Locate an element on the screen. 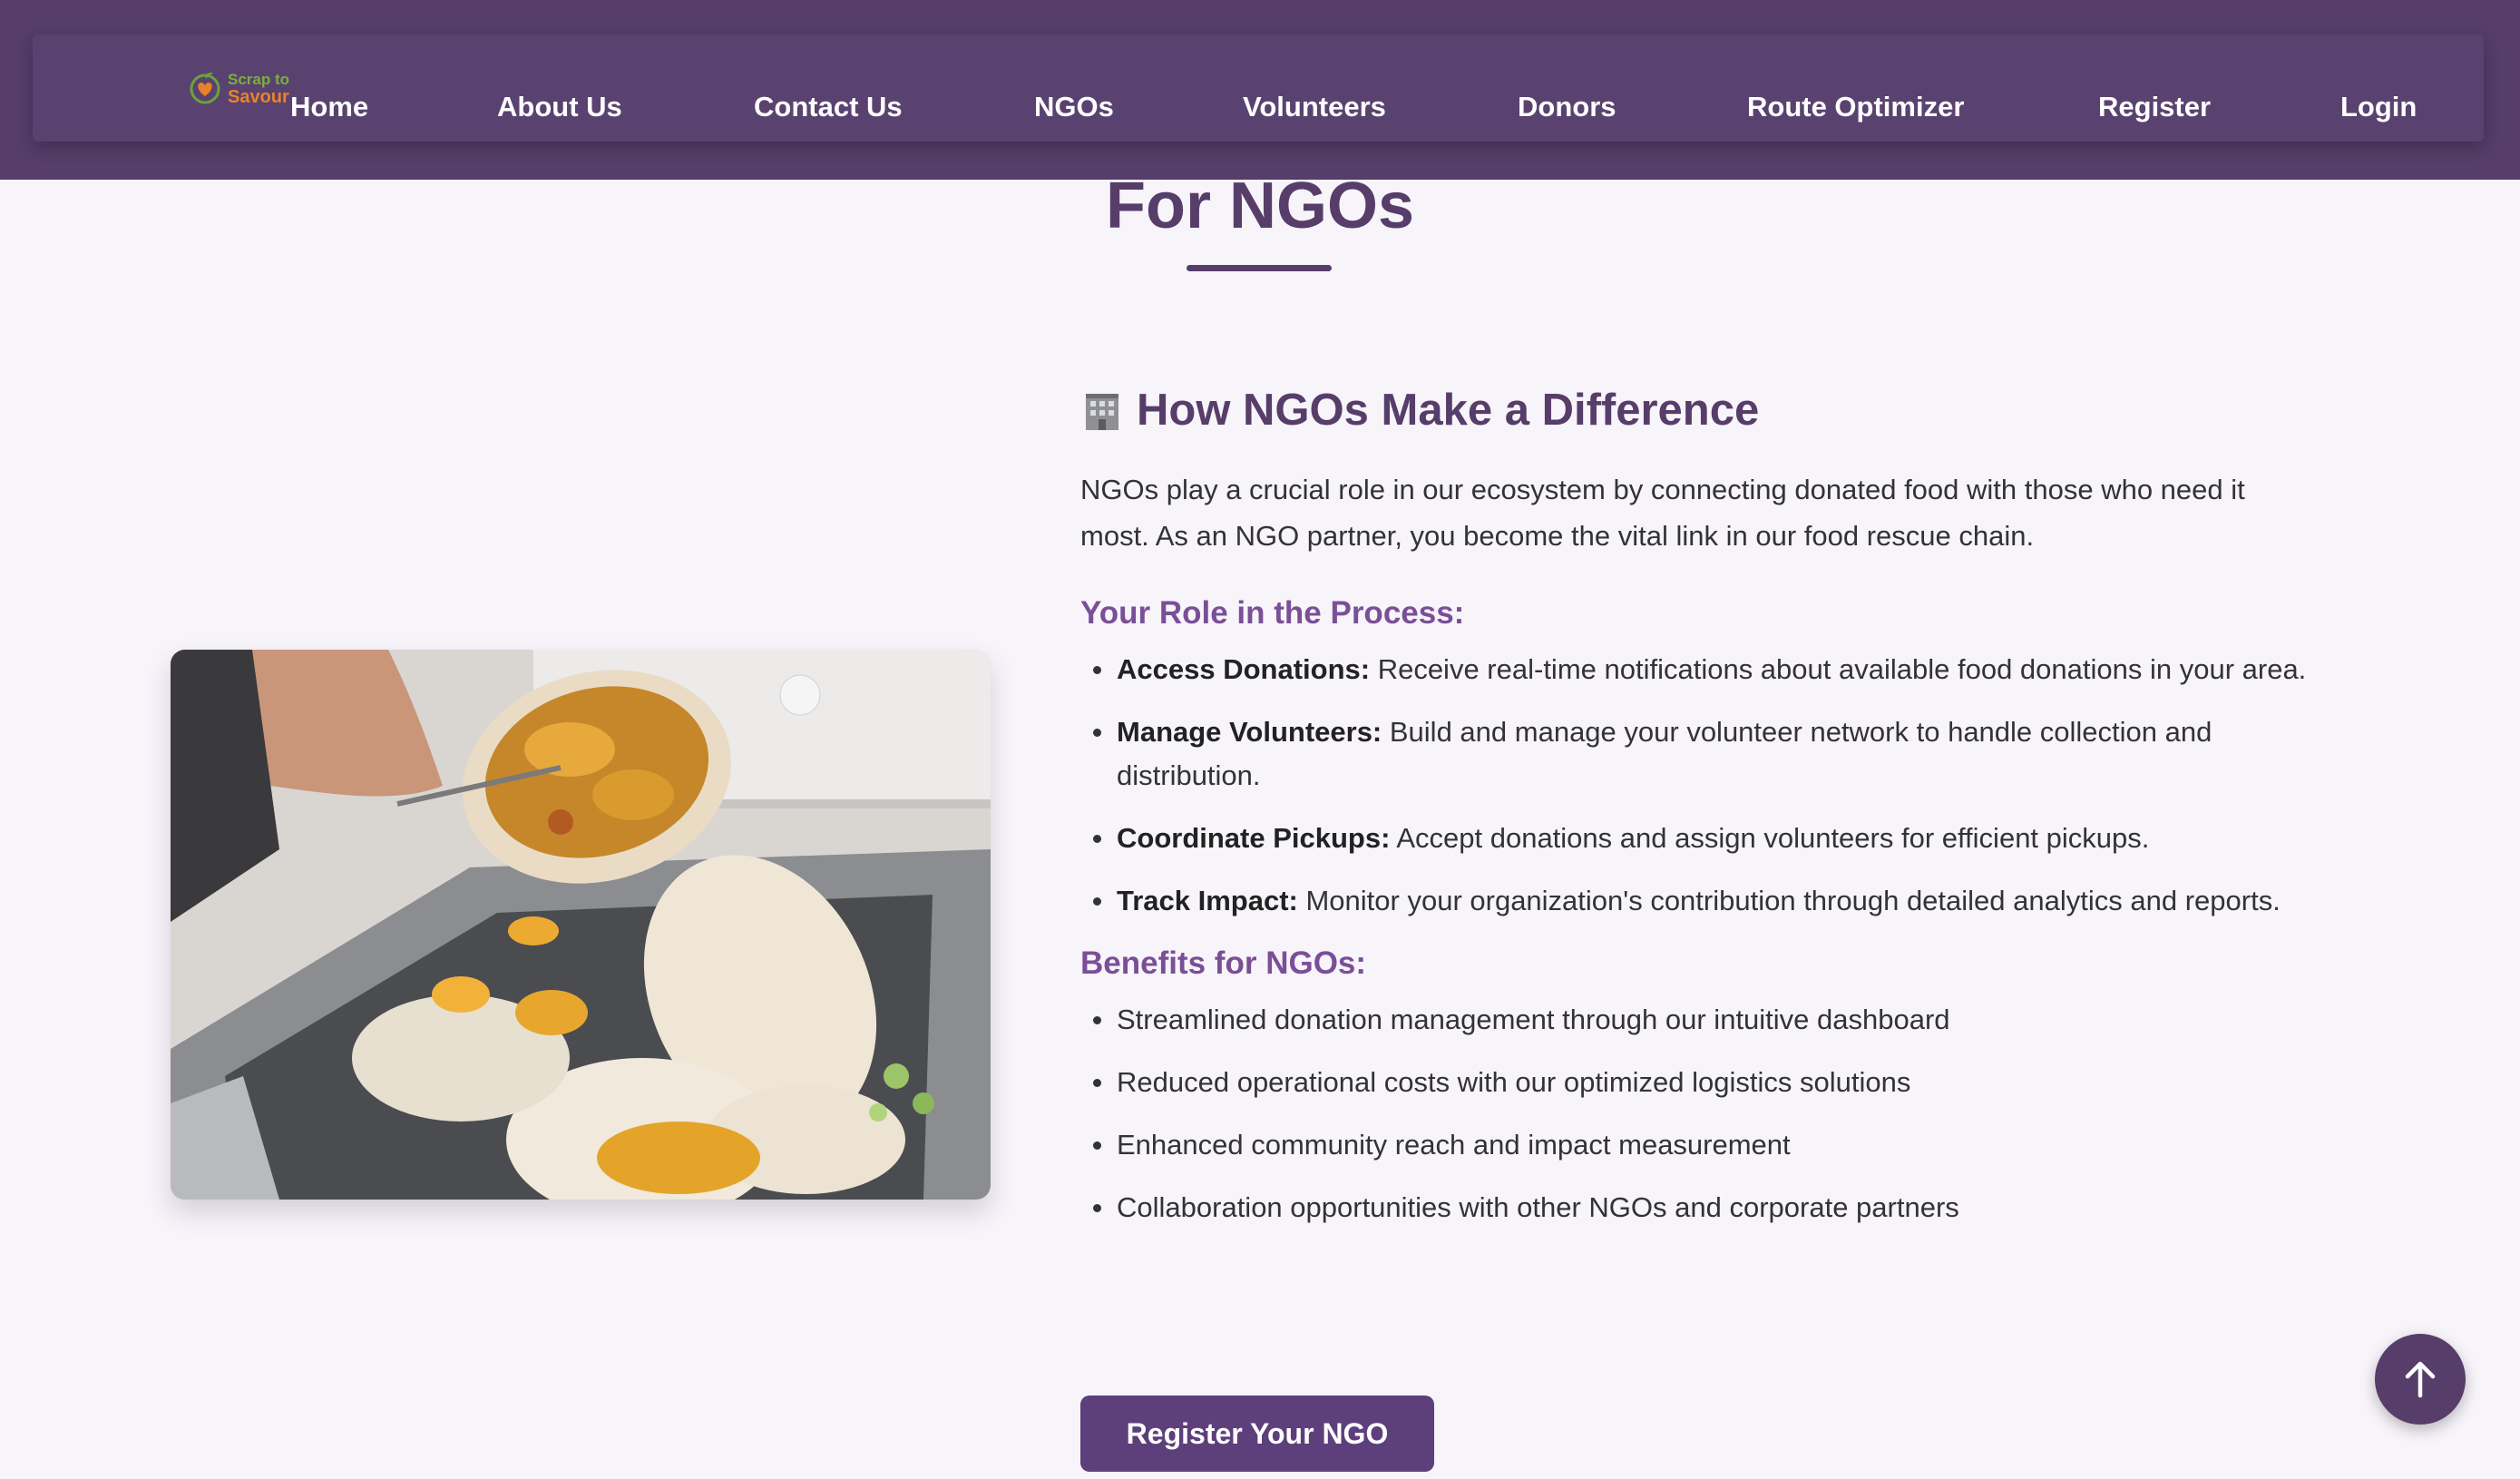 The image size is (2520, 1479). nav-login: Login is located at coordinates (2379, 107).